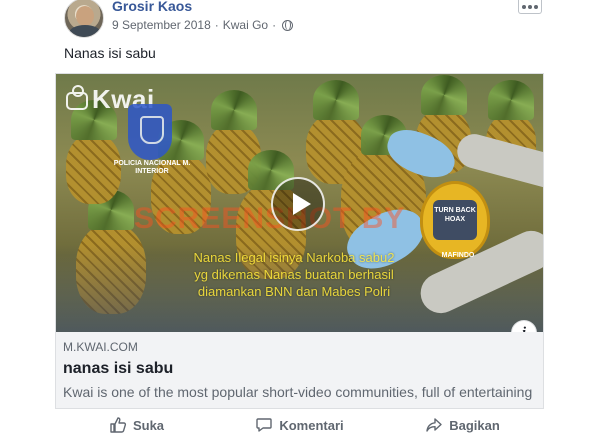 The height and width of the screenshot is (438, 600). I want to click on post-date: 9 September 2018, so click(161, 25).